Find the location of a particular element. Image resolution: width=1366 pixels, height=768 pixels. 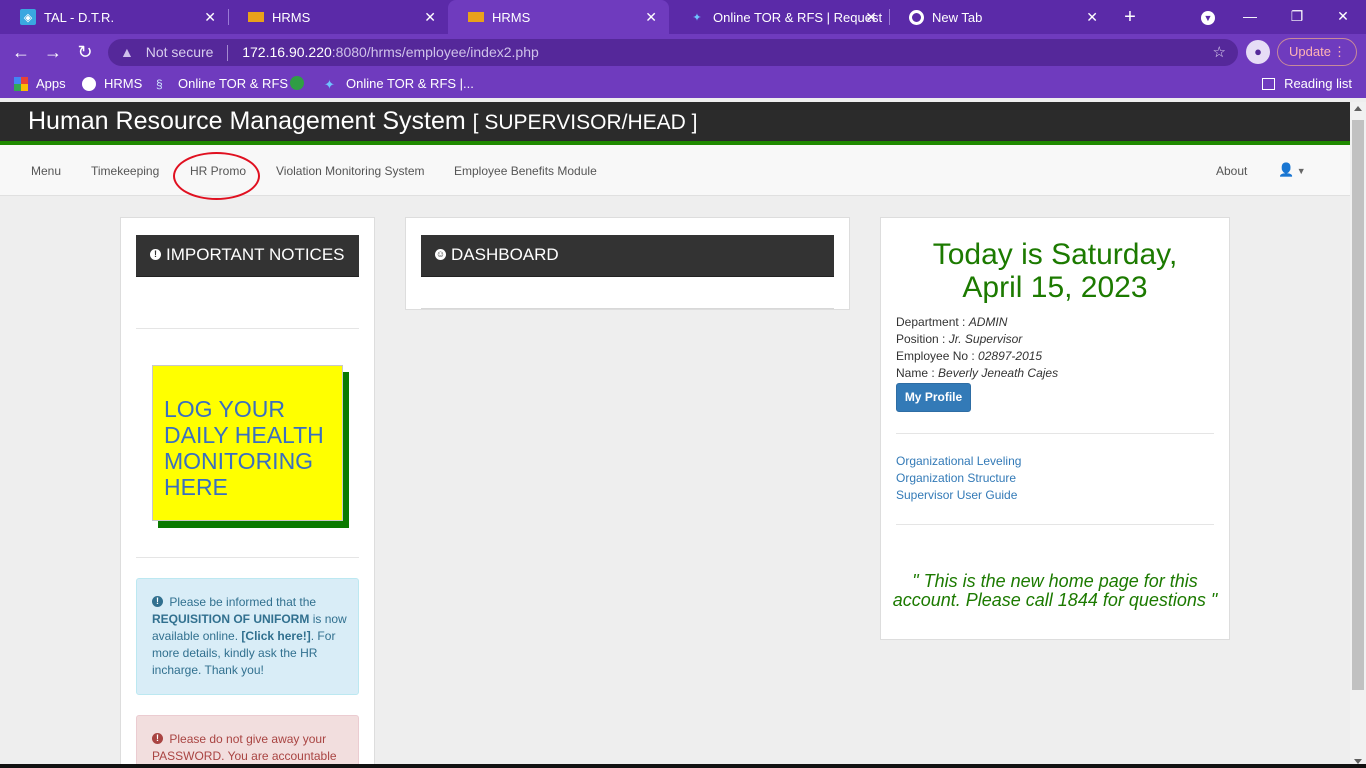

nav-about: About is located at coordinates (1231, 171).